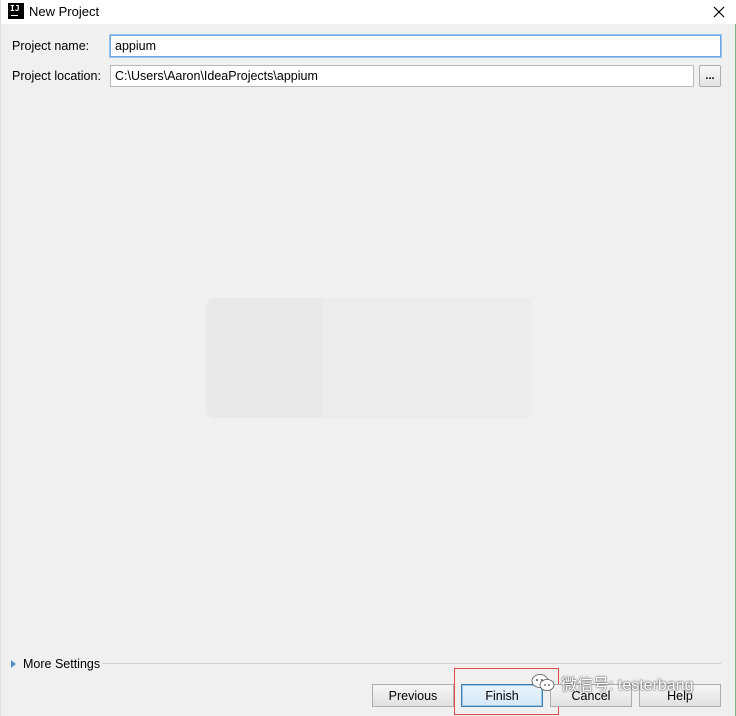 The width and height of the screenshot is (736, 716). Describe the element at coordinates (543, 682) in the screenshot. I see `wechat-icon` at that location.